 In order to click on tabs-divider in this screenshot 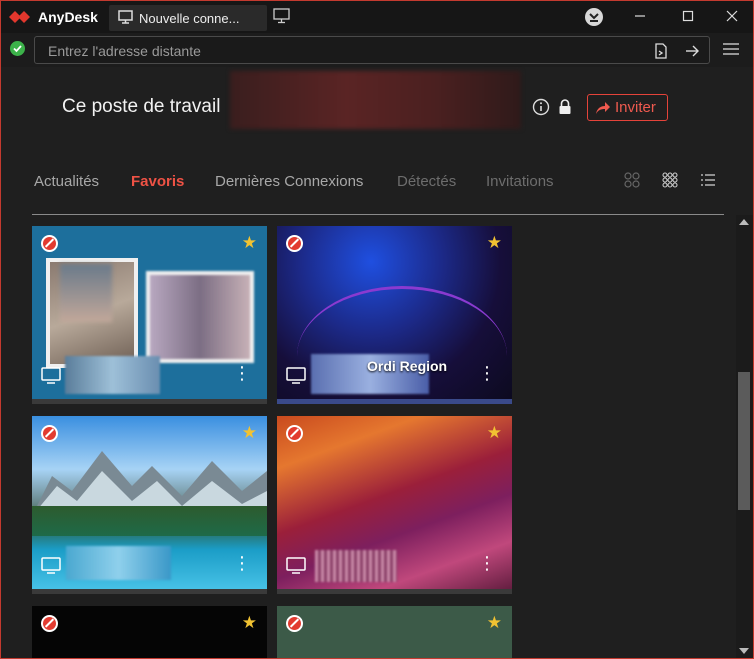, I will do `click(378, 214)`.